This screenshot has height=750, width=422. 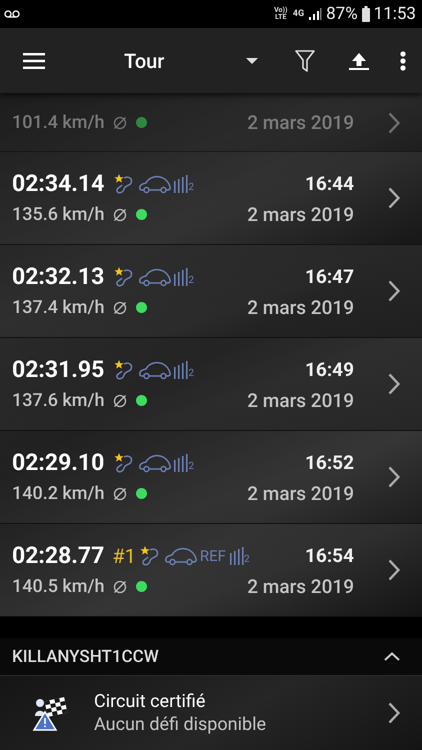 I want to click on lap-row: 02:34.14 2 16:44 135.6 km/h 2 mars 2019, so click(x=211, y=198).